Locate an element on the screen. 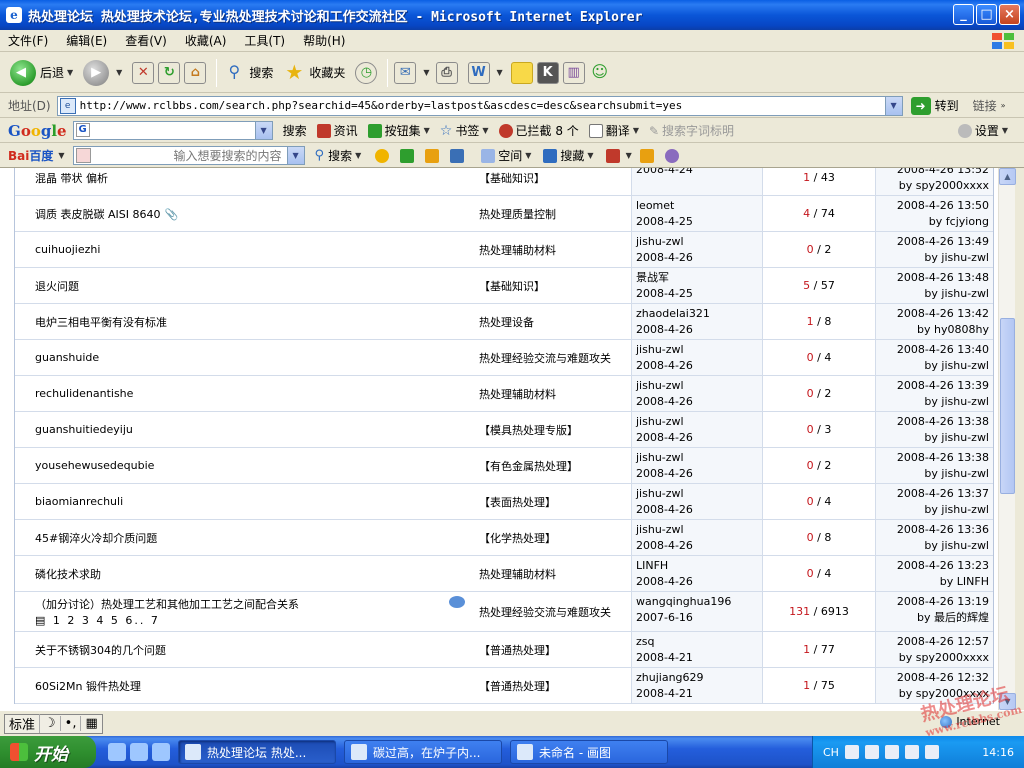 This screenshot has height=768, width=1024. last-post-time: 2008-4-26 12:32 is located at coordinates (932, 678).